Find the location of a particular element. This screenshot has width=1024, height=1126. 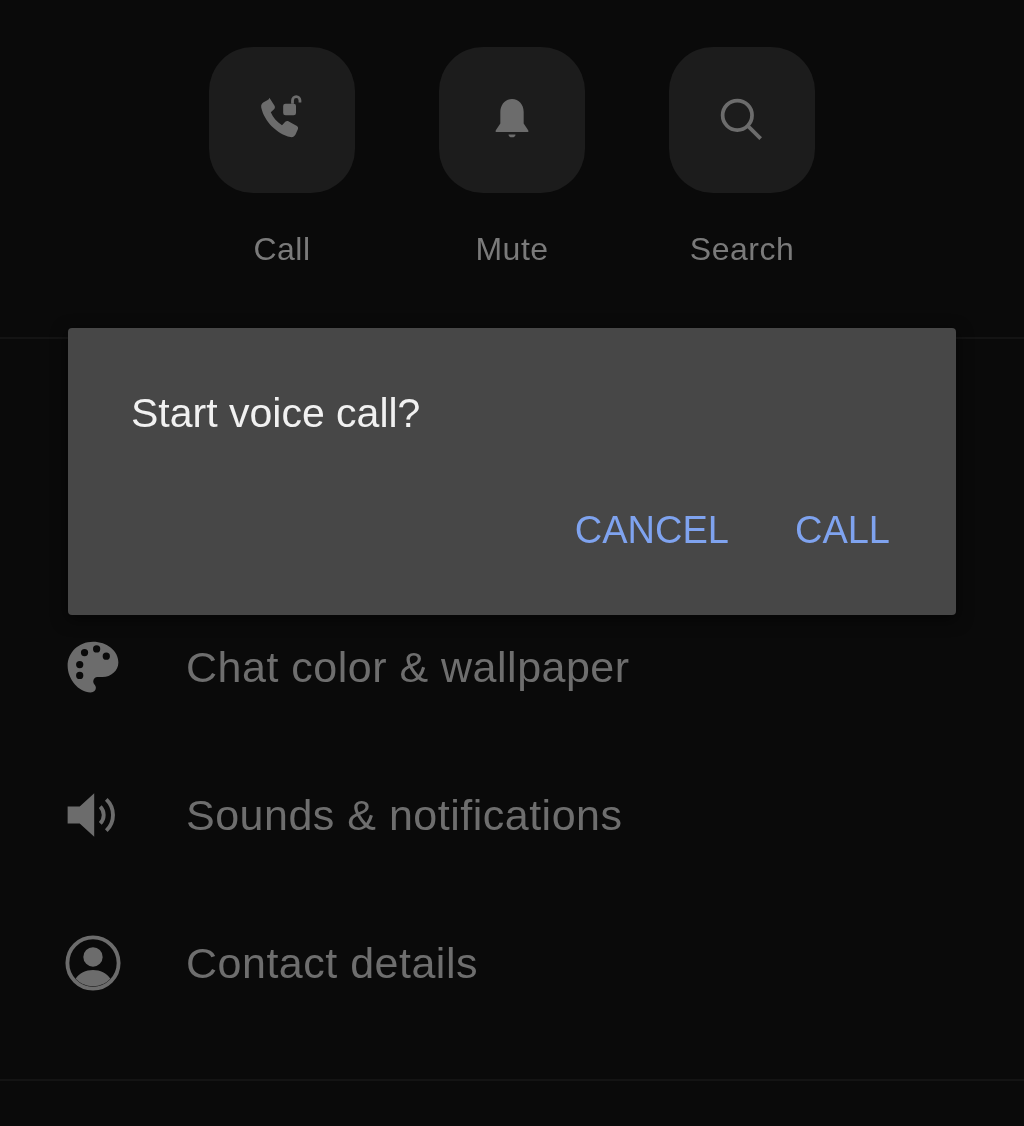

action-label: Search is located at coordinates (742, 249).